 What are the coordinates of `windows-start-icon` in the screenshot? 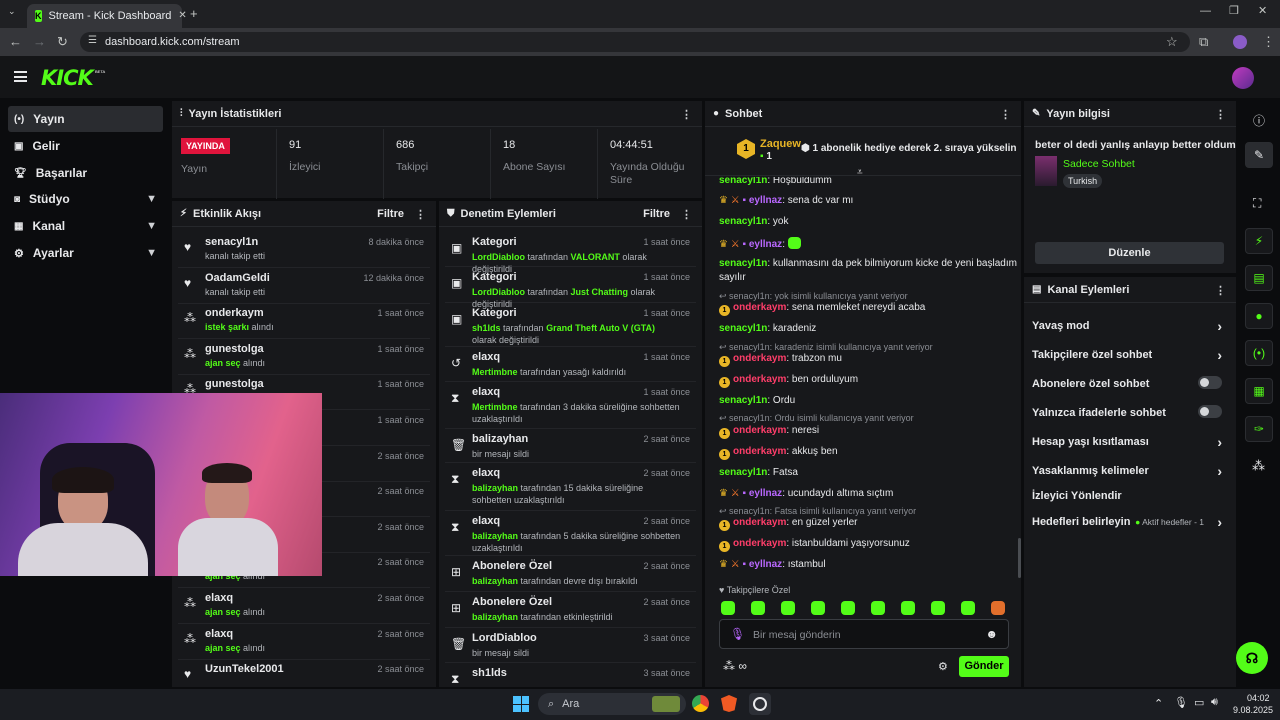 It's located at (521, 704).